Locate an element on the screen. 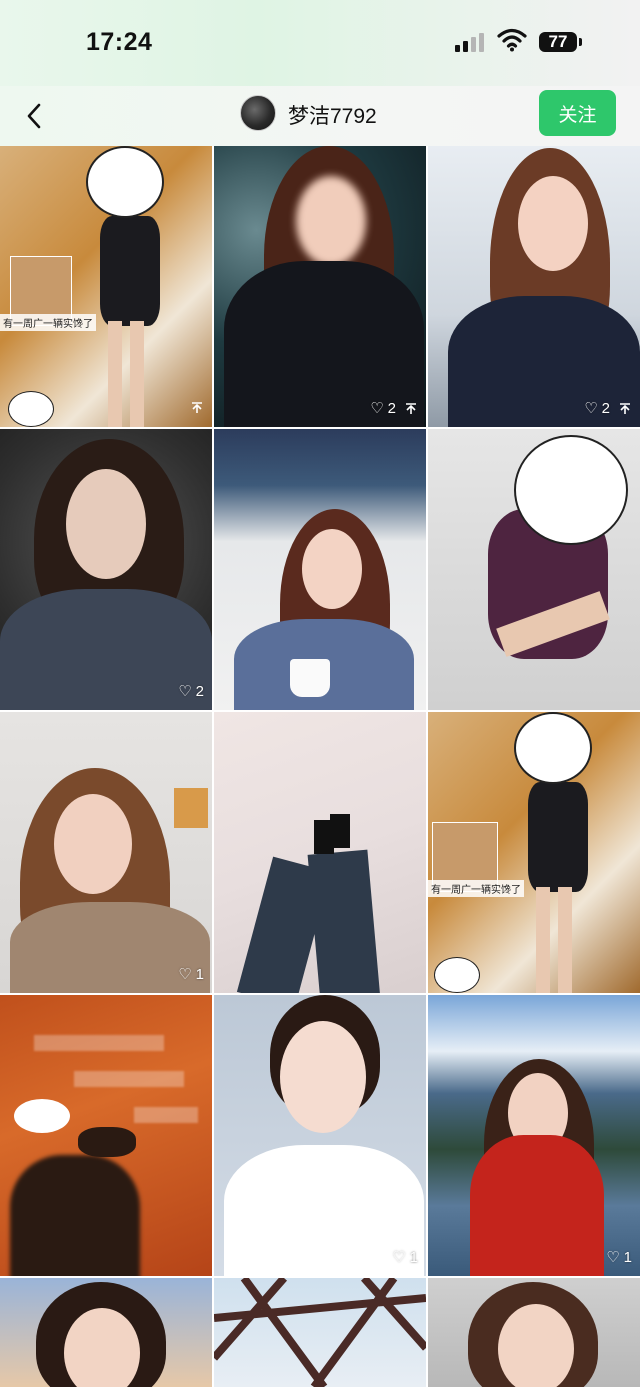  signal-icon is located at coordinates (469, 42).